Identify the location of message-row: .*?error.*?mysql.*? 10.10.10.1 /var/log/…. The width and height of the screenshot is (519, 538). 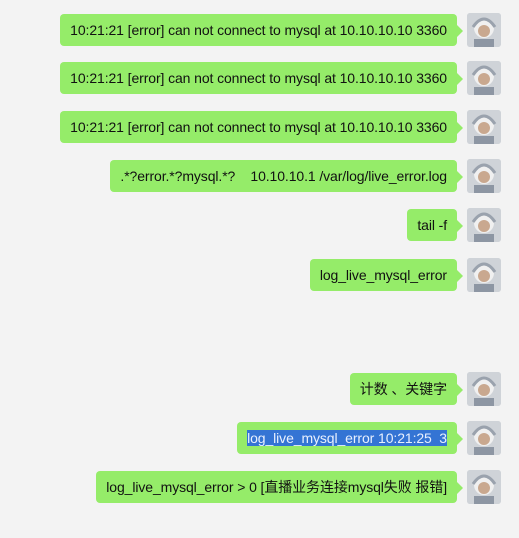
(259, 176).